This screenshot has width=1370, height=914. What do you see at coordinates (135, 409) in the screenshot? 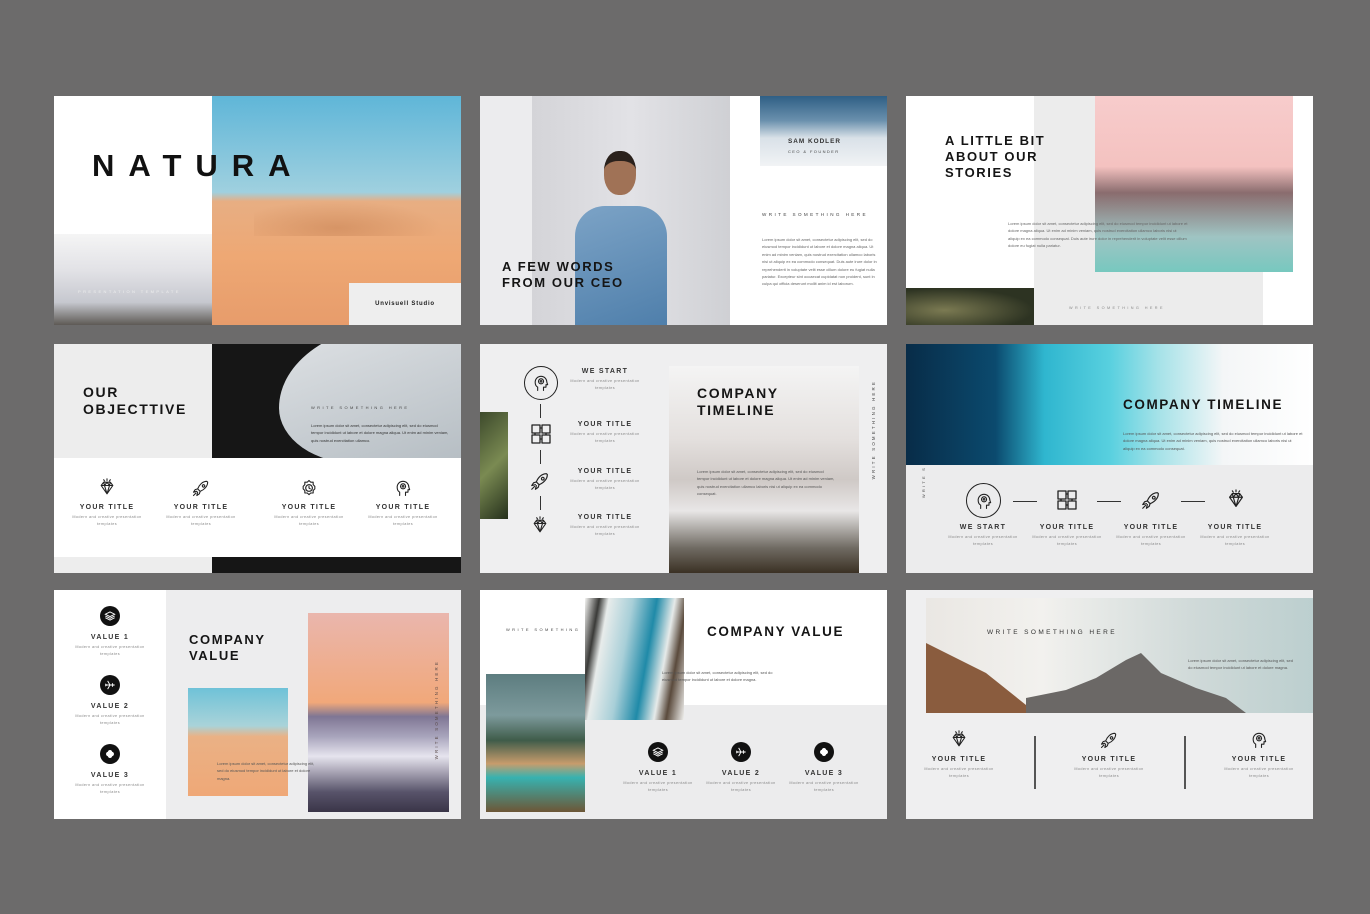
I see `objective-title-2: OBJECTTIVE` at bounding box center [135, 409].